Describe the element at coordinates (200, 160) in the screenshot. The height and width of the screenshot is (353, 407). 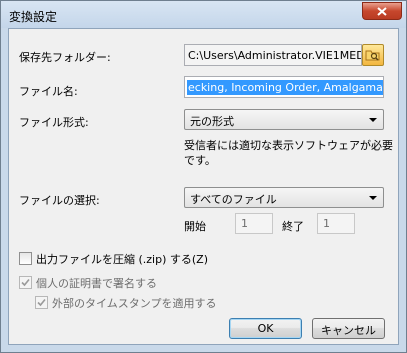
I see `file-format-note-2: です。` at that location.